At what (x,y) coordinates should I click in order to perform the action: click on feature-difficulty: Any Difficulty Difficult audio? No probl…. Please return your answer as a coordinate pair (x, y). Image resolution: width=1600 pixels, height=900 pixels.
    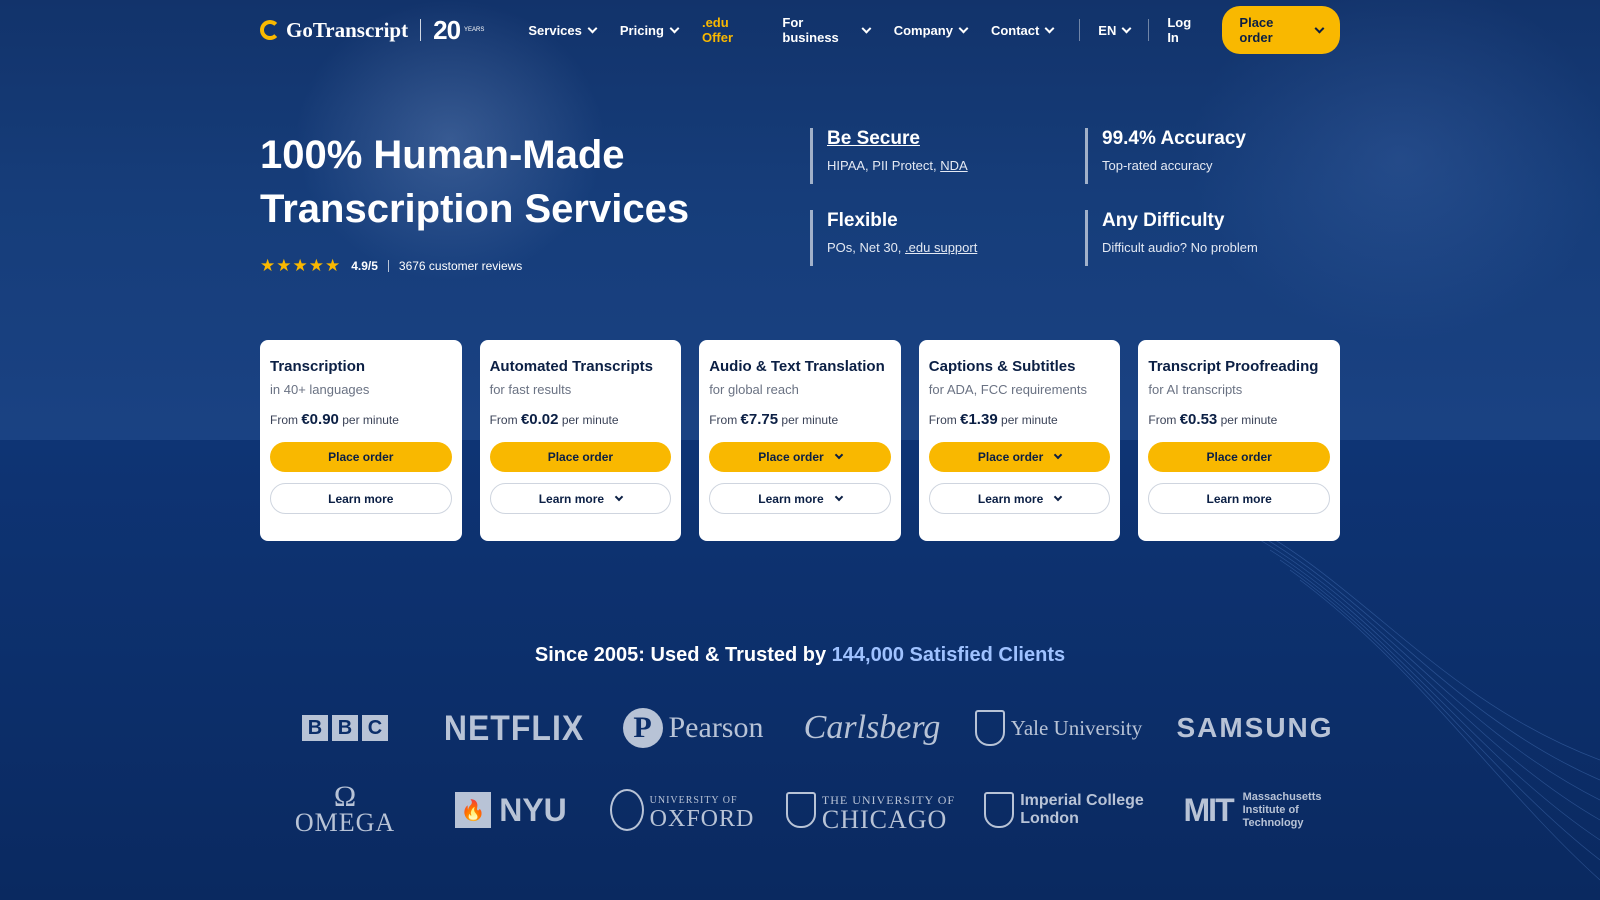
    Looking at the image, I should click on (1217, 238).